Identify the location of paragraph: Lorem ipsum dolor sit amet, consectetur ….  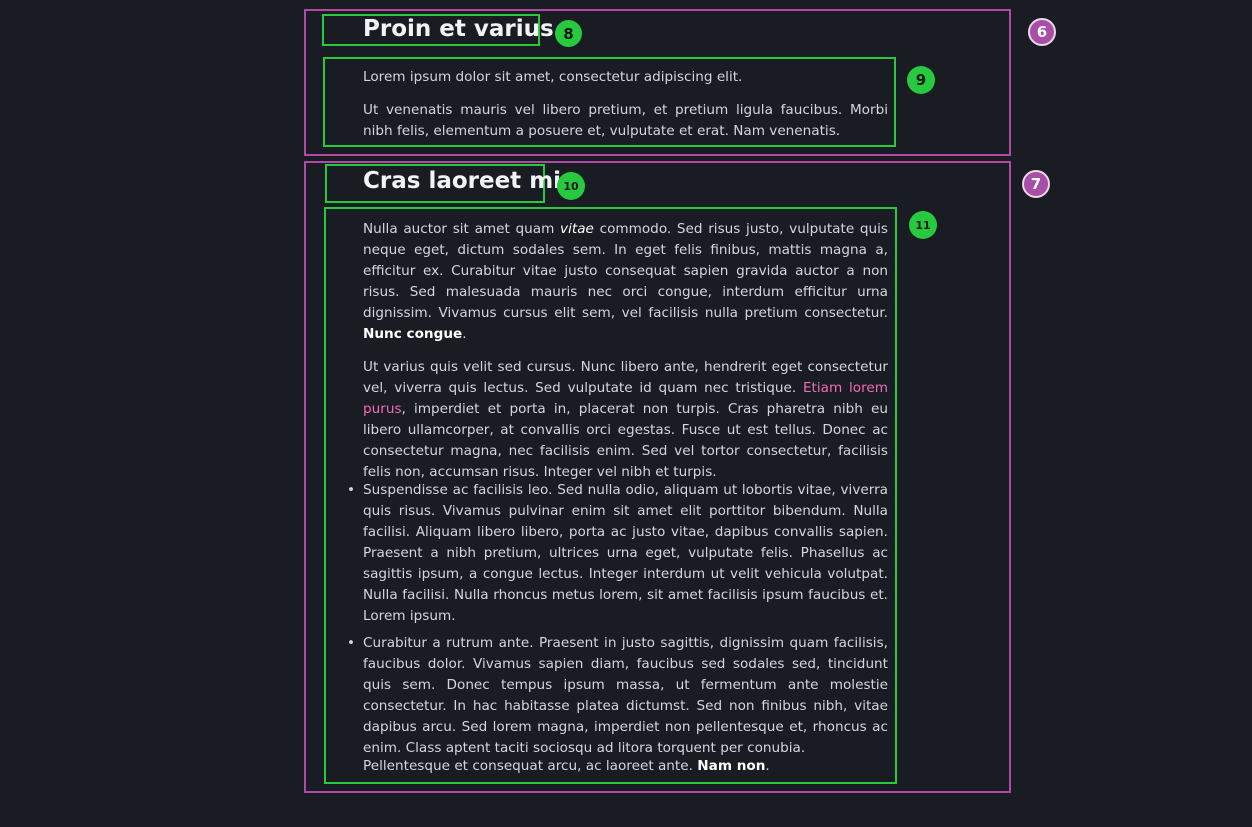
(553, 77).